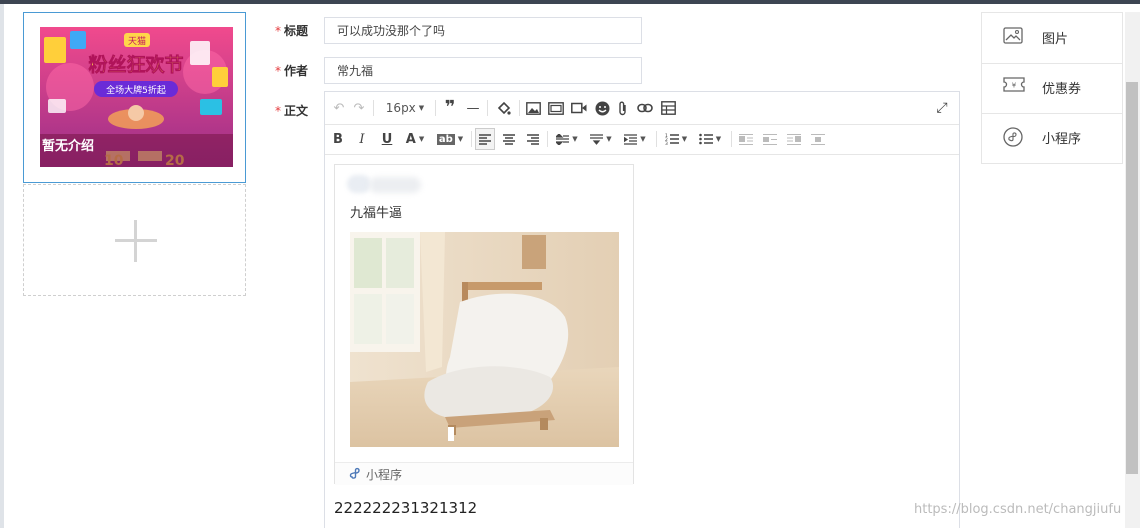  I want to click on top-bar, so click(570, 2).